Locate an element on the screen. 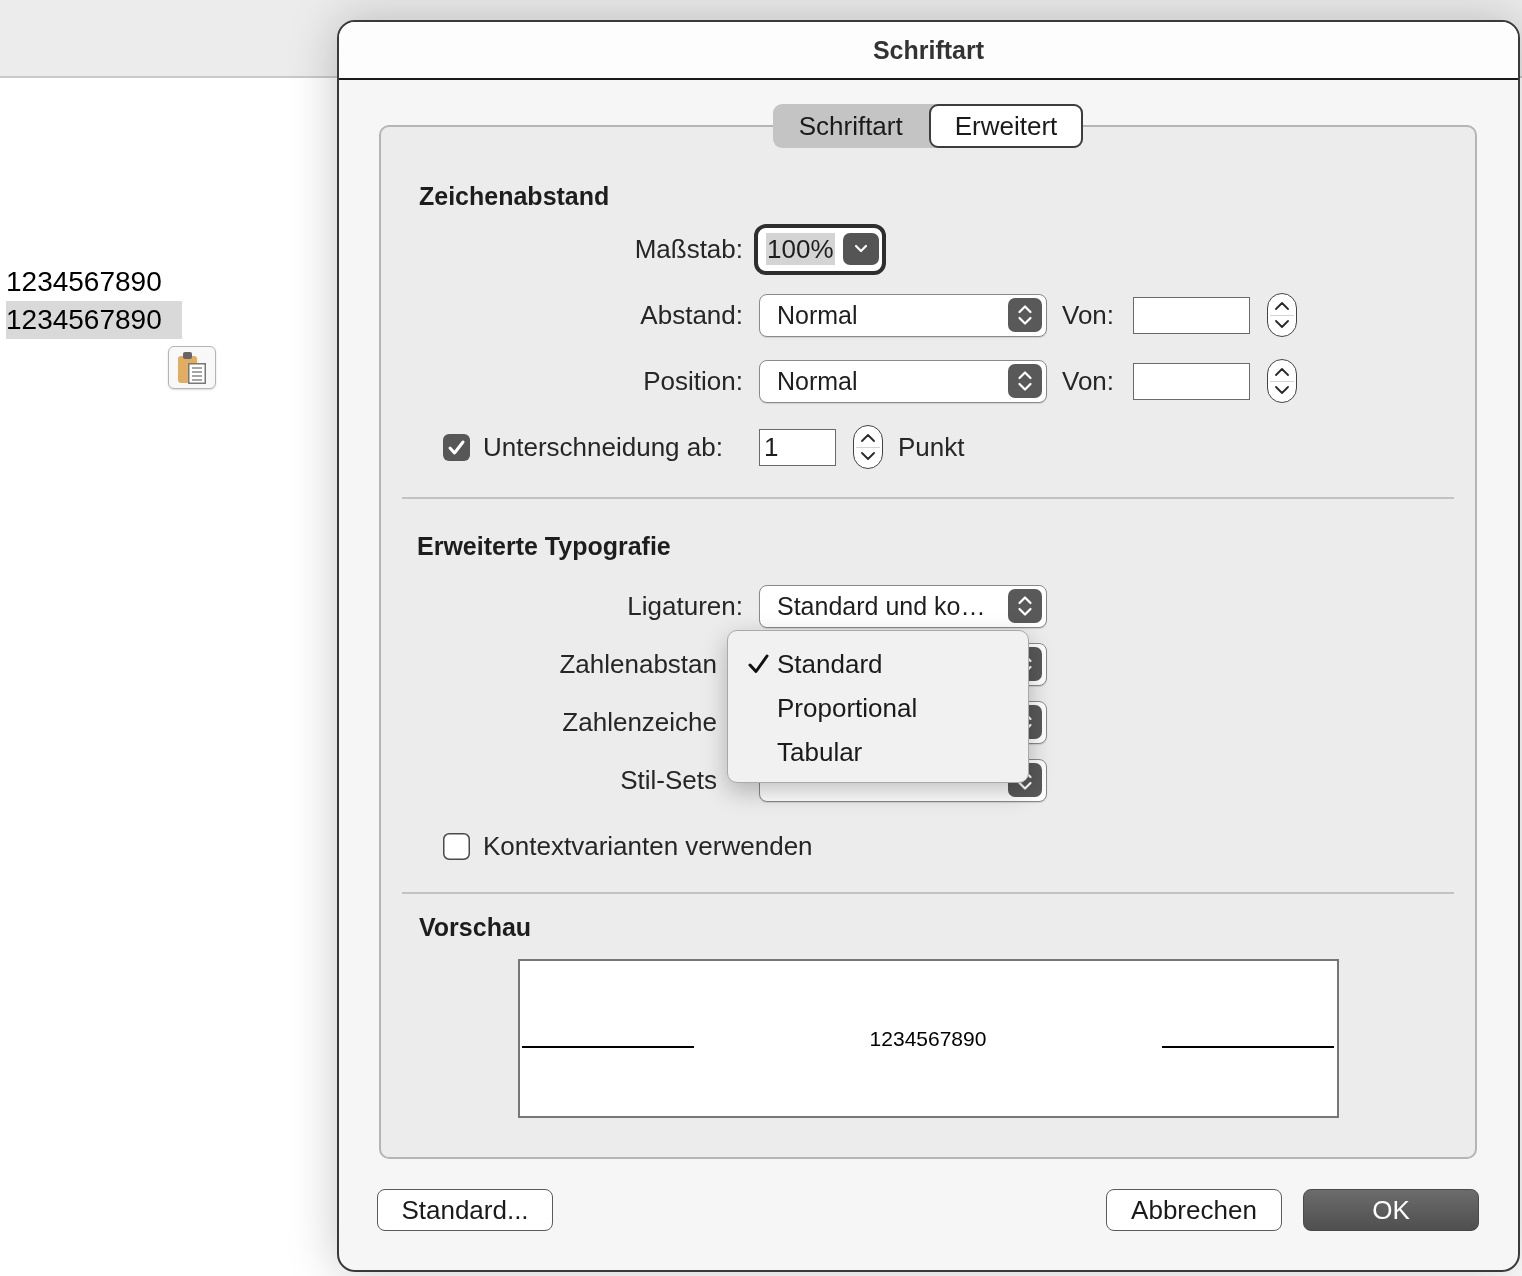 The width and height of the screenshot is (1522, 1276). clipboard-button is located at coordinates (192, 367).